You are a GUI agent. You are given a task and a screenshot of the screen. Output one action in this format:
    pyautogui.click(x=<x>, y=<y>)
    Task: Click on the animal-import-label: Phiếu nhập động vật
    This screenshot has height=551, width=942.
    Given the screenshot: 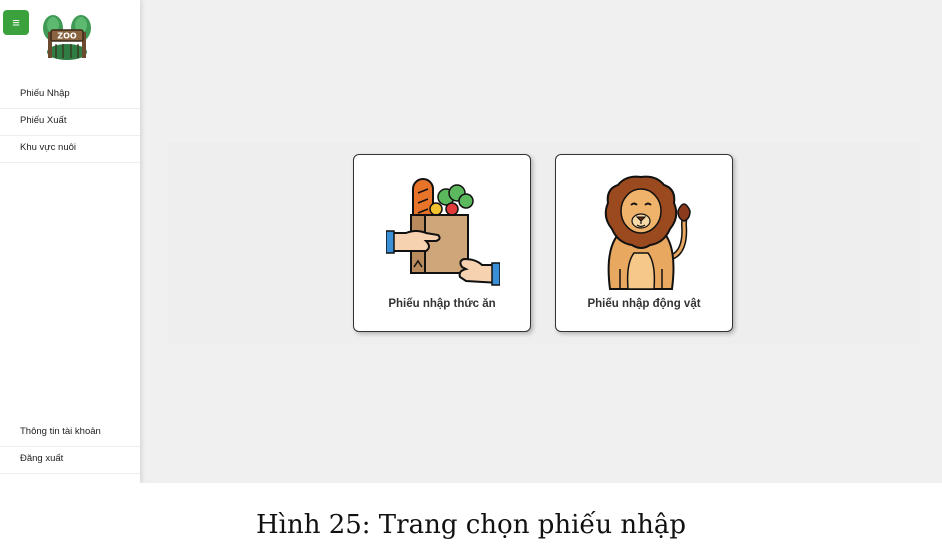 What is the action you would take?
    pyautogui.click(x=644, y=304)
    